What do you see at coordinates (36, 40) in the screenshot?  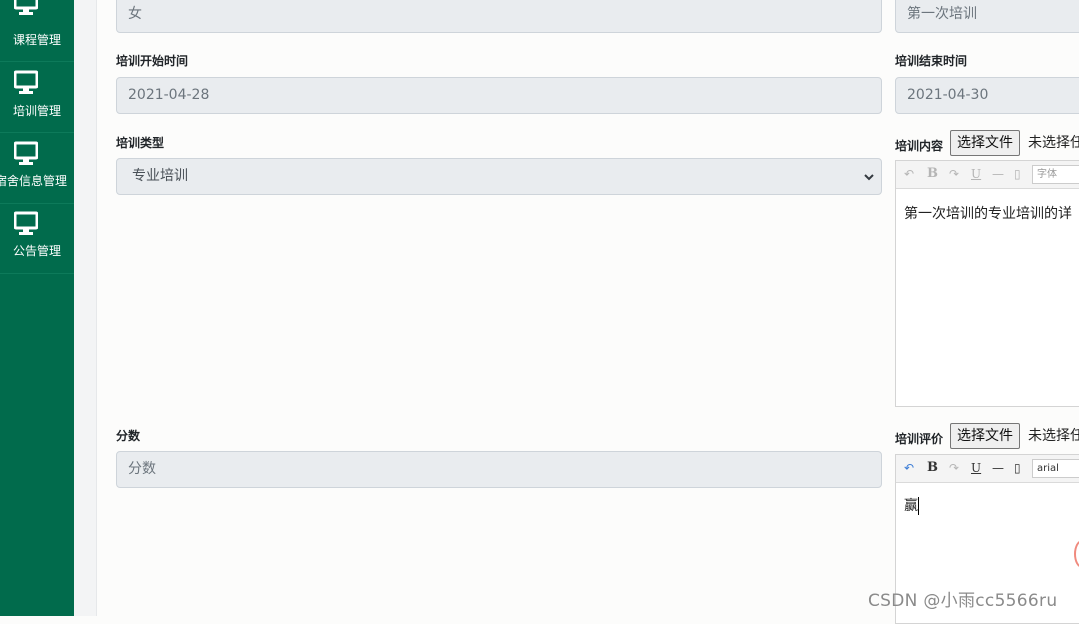 I see `sidebar-item-label: 课程管理` at bounding box center [36, 40].